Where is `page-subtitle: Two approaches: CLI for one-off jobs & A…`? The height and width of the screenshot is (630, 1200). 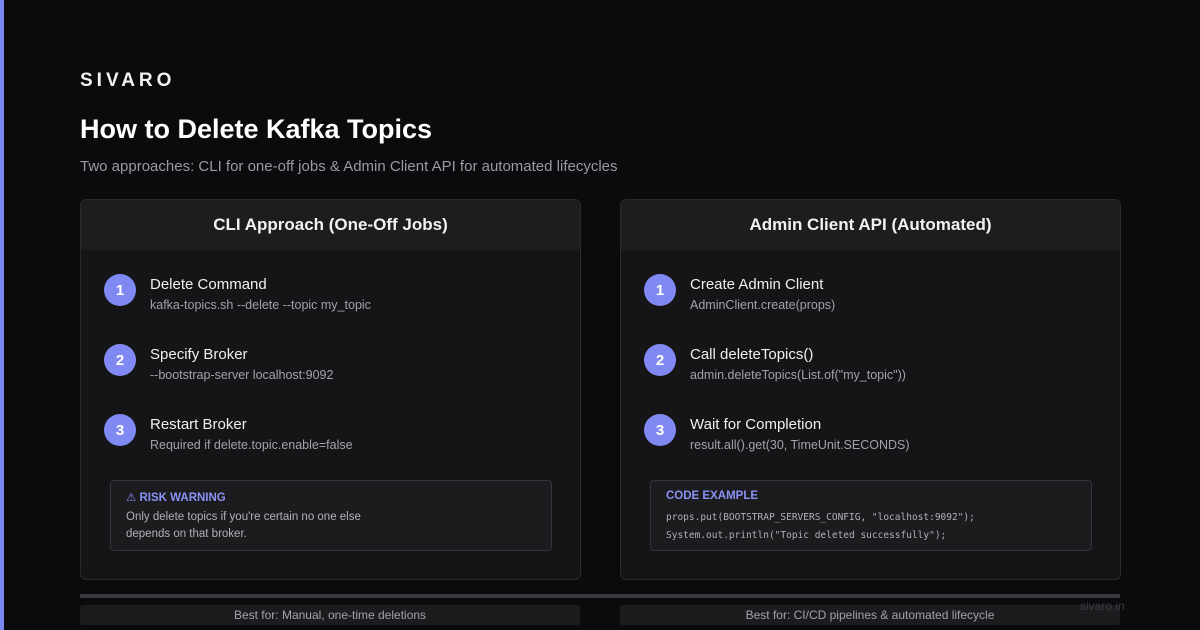 page-subtitle: Two approaches: CLI for one-off jobs & A… is located at coordinates (349, 166).